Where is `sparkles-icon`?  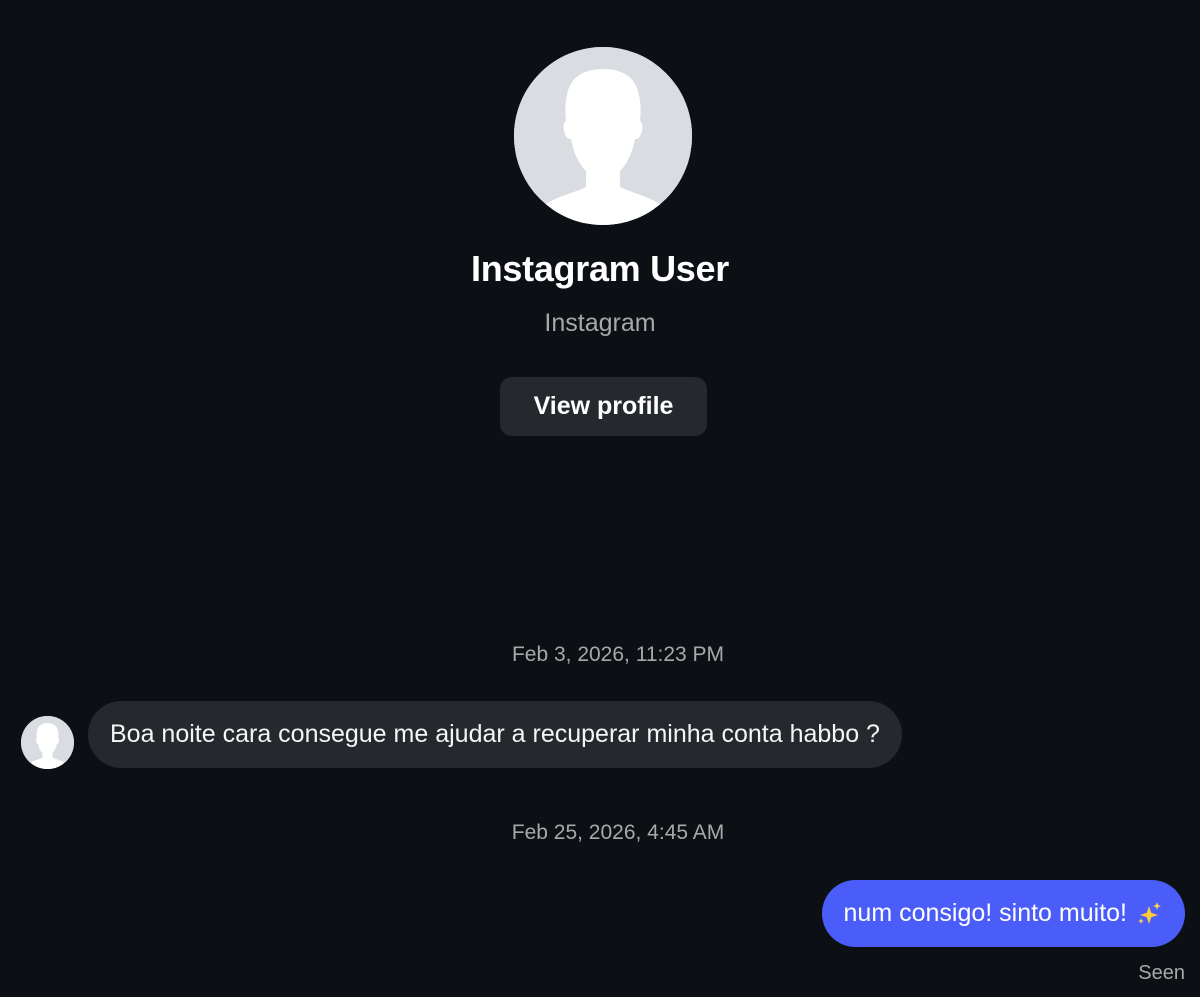
sparkles-icon is located at coordinates (1149, 914).